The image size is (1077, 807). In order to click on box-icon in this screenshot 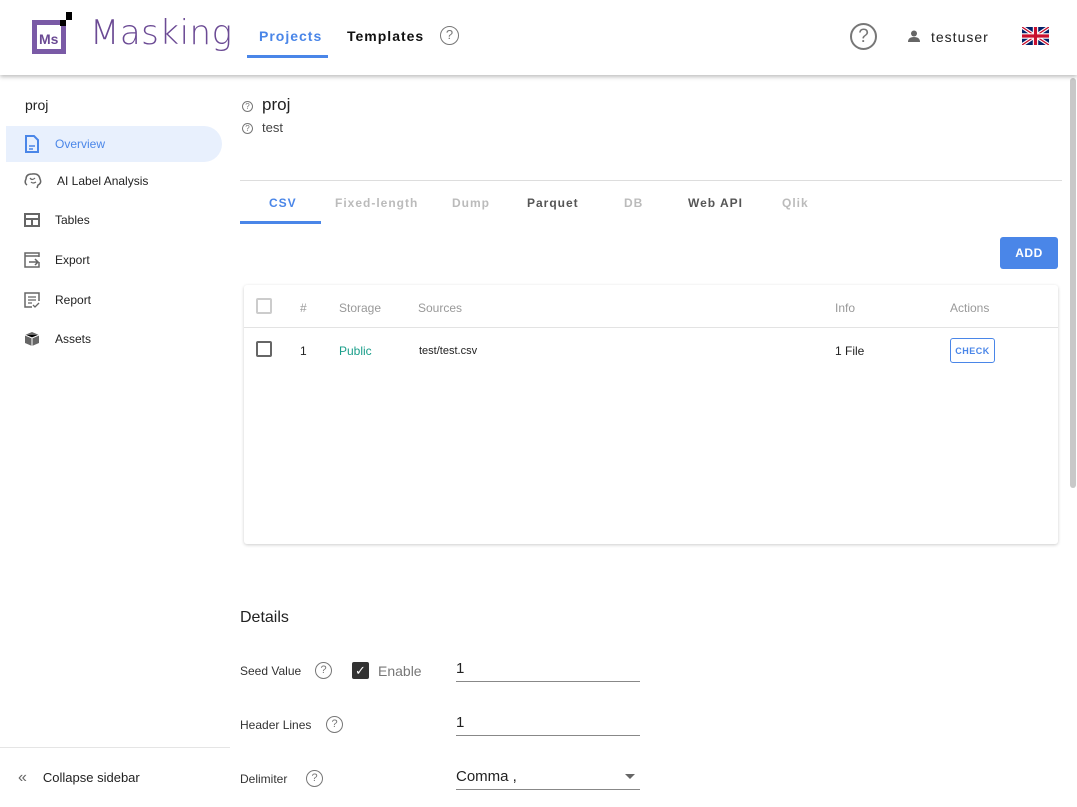, I will do `click(32, 339)`.